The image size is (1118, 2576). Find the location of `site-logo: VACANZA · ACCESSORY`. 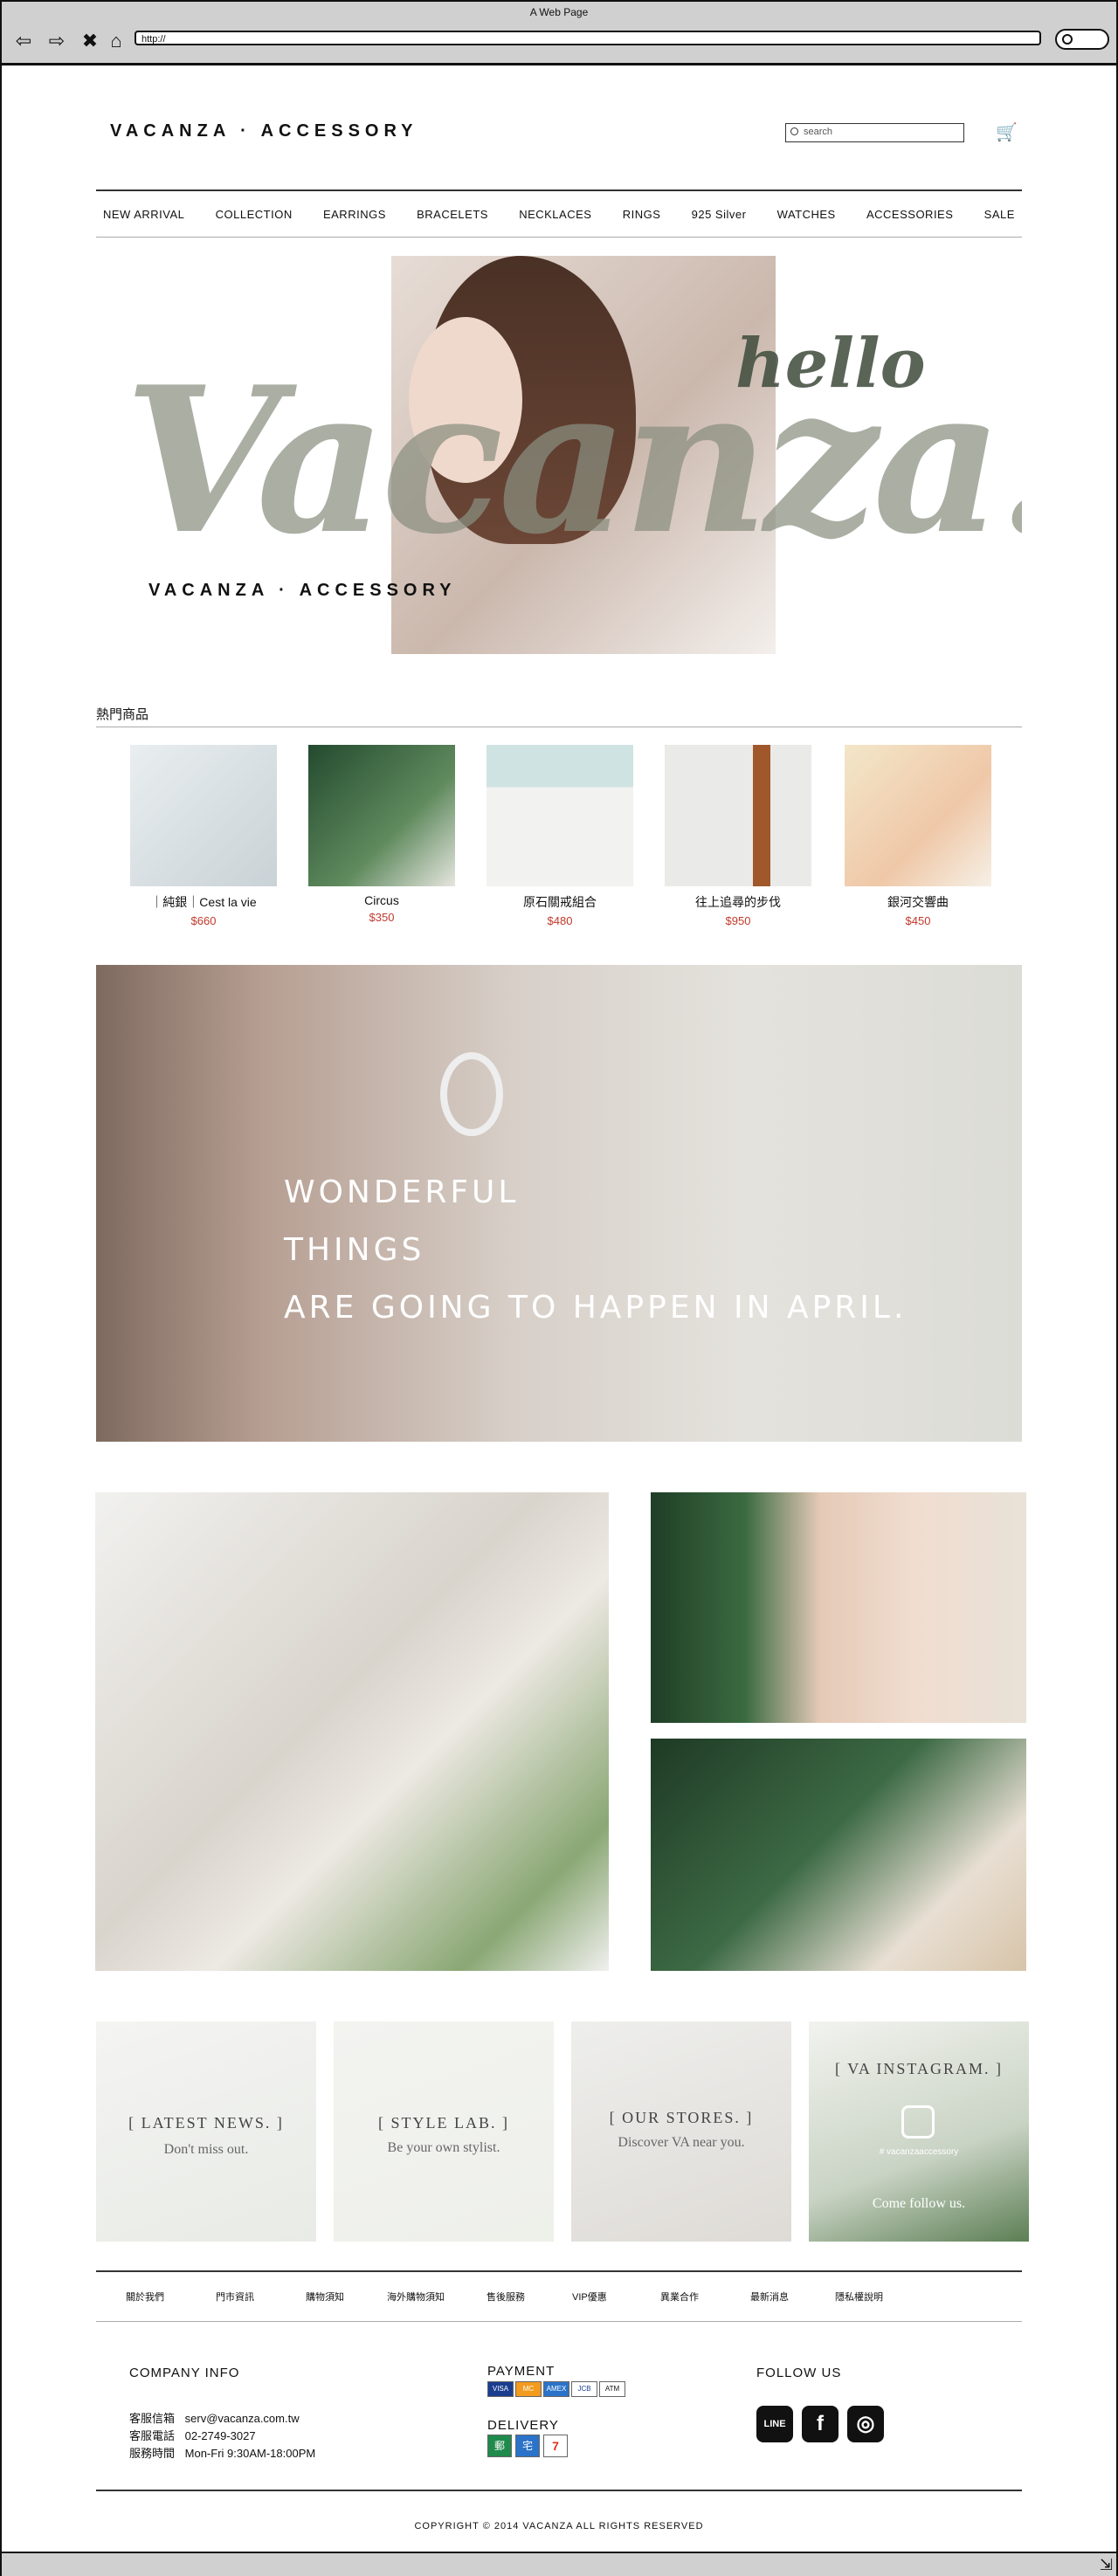

site-logo: VACANZA · ACCESSORY is located at coordinates (264, 131).